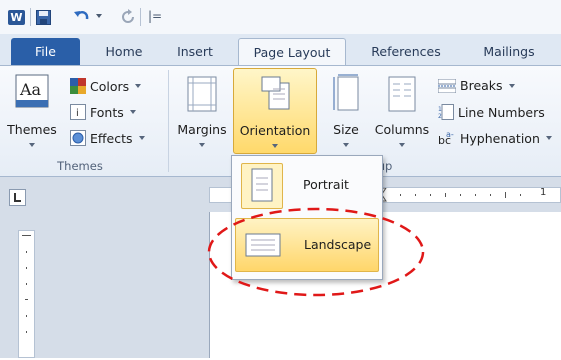  What do you see at coordinates (446, 112) in the screenshot?
I see `line-numbers-icon: 12` at bounding box center [446, 112].